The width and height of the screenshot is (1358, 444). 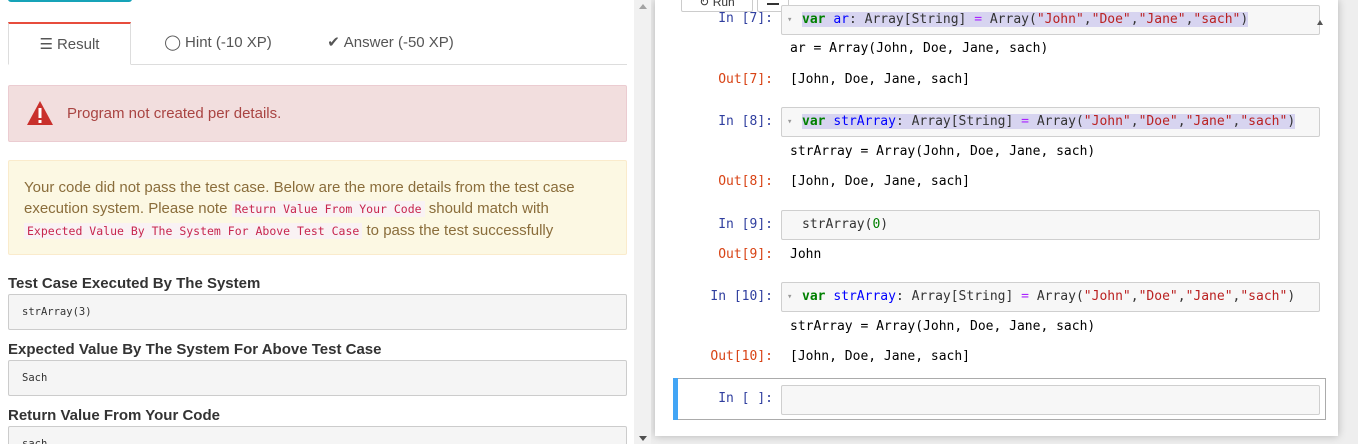 What do you see at coordinates (390, 43) in the screenshot?
I see `tab-answer: ✔ Answer (-50 XP)` at bounding box center [390, 43].